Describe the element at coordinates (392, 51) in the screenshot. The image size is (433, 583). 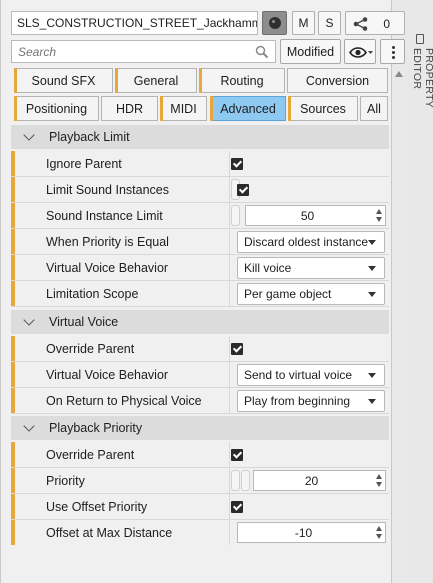
I see `more-options-button` at that location.